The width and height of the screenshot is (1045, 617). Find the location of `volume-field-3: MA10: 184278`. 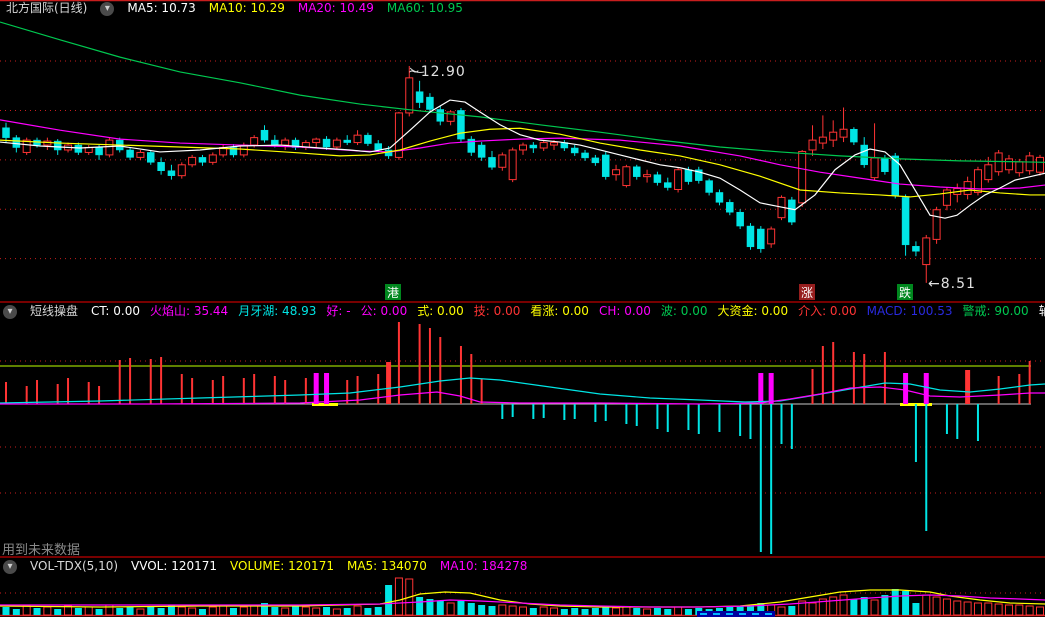

volume-field-3: MA10: 184278 is located at coordinates (483, 566).